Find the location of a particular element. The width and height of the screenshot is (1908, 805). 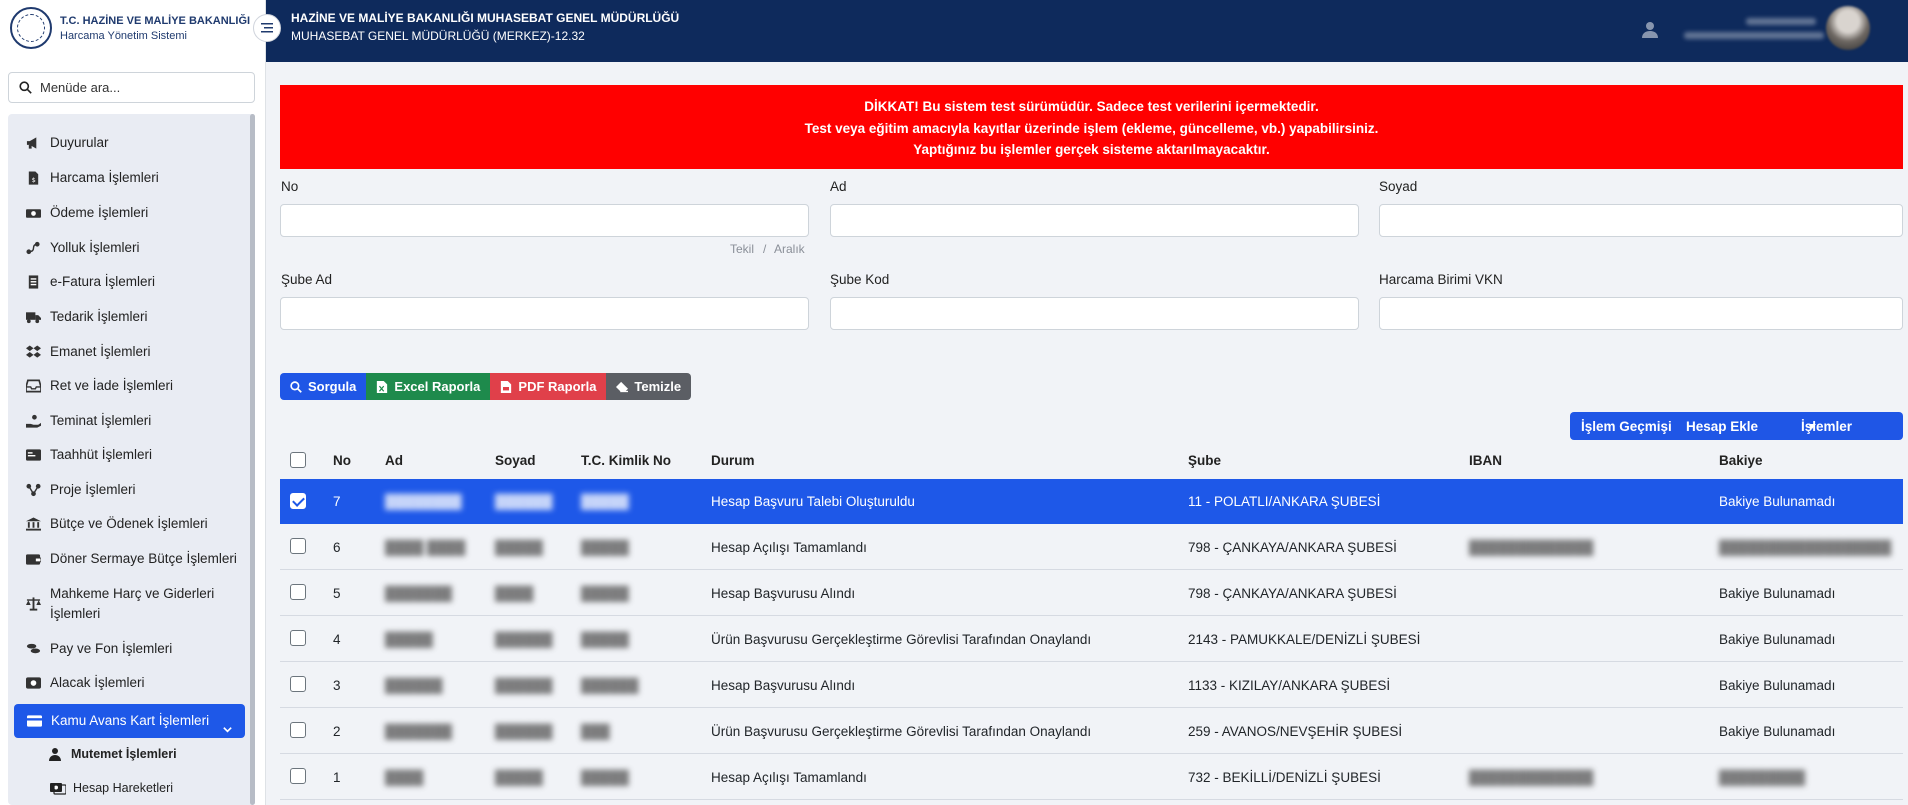

col-header-durum: Durum is located at coordinates (733, 460).